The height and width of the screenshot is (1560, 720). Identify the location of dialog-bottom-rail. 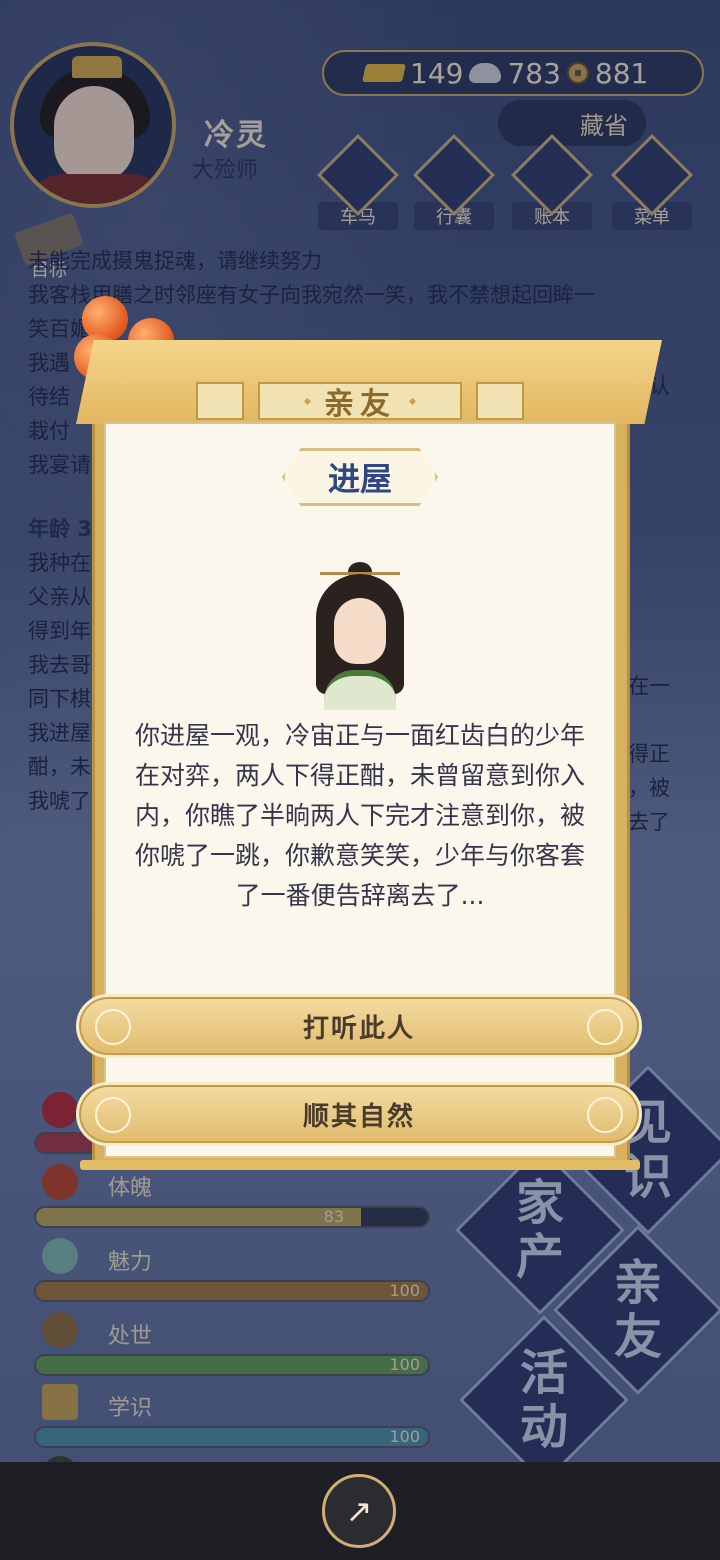
(360, 1165).